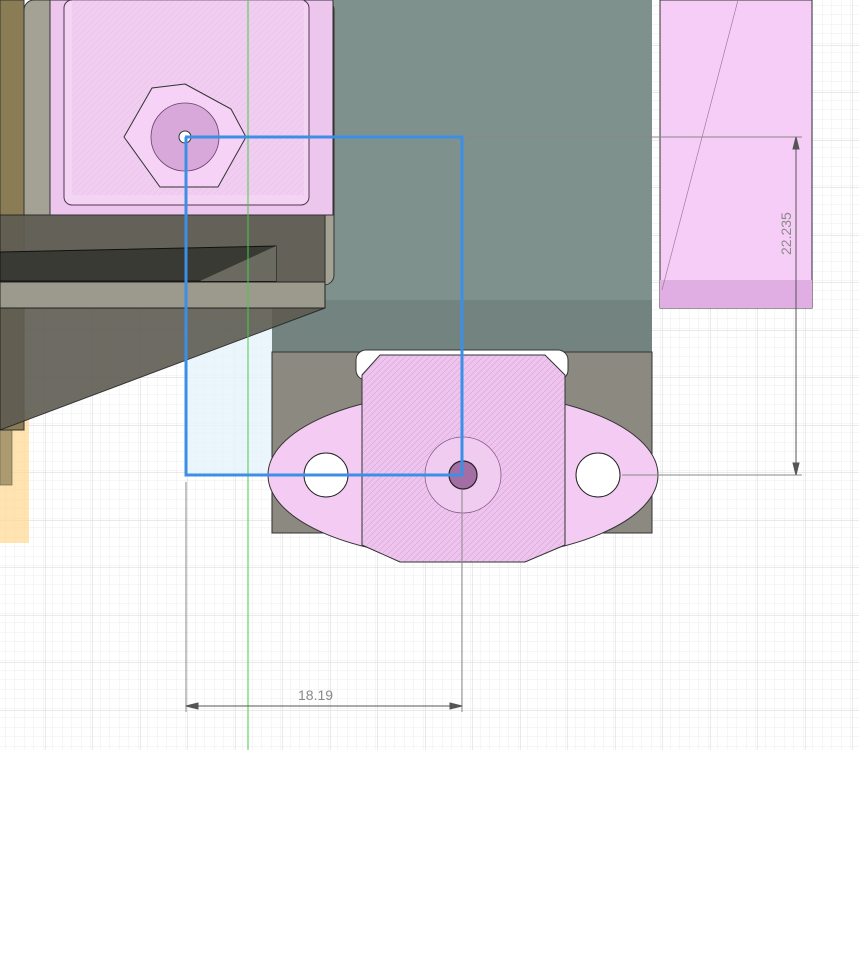  I want to click on gray-shelf-top, so click(163, 295).